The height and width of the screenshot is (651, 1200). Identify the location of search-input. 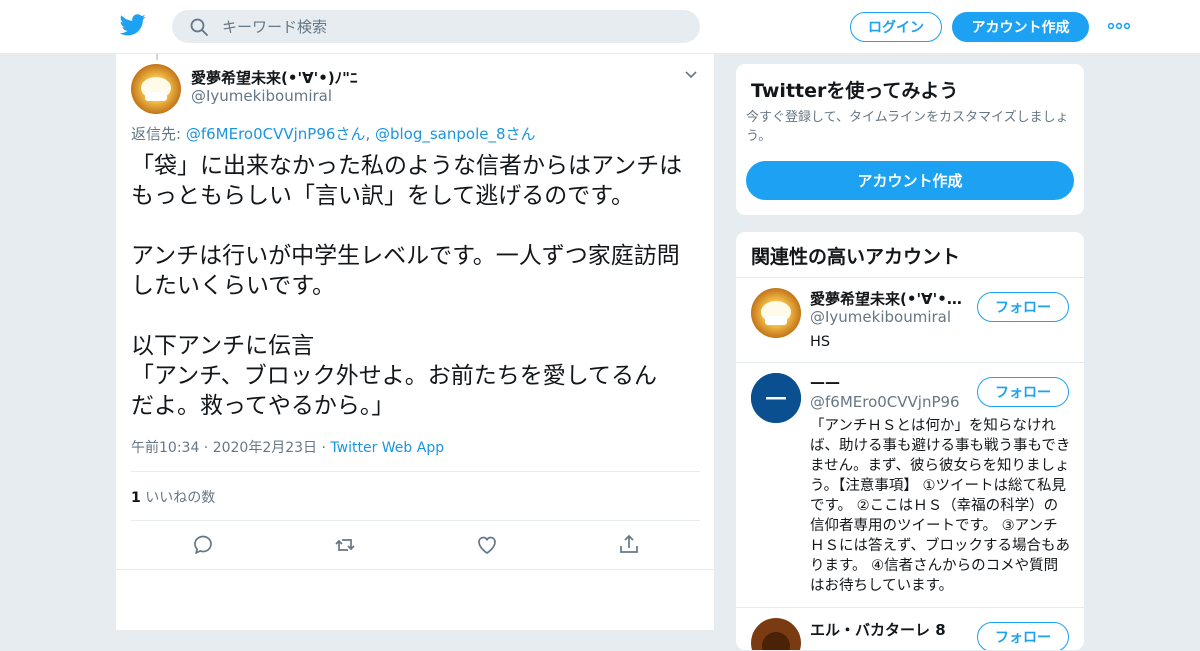
(452, 26).